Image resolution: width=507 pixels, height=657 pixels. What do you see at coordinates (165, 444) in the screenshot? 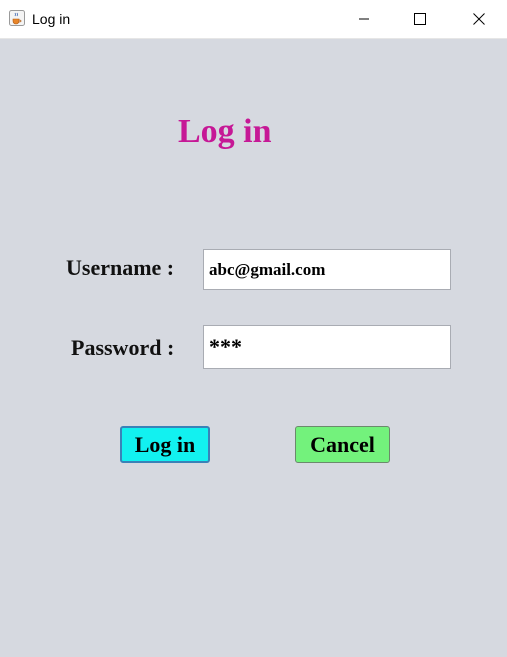
I see `login-button: Log in` at bounding box center [165, 444].